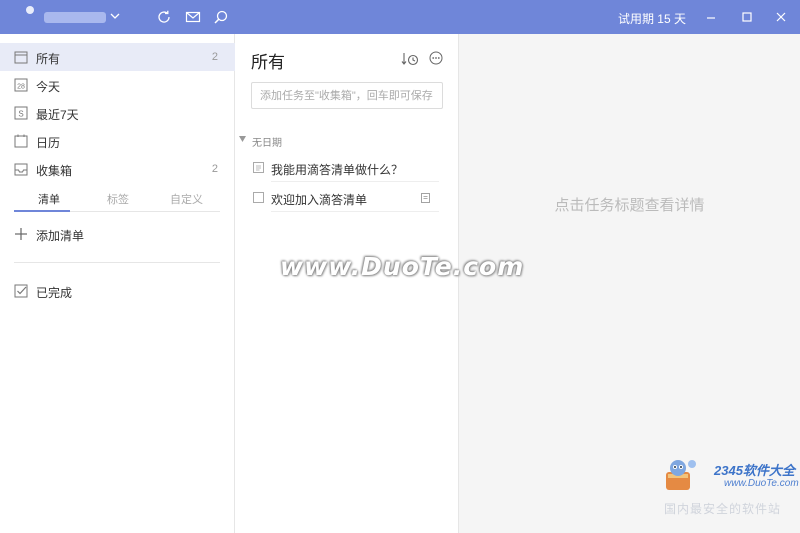 Image resolution: width=800 pixels, height=533 pixels. I want to click on sidebar-item-label: 所有, so click(48, 59).